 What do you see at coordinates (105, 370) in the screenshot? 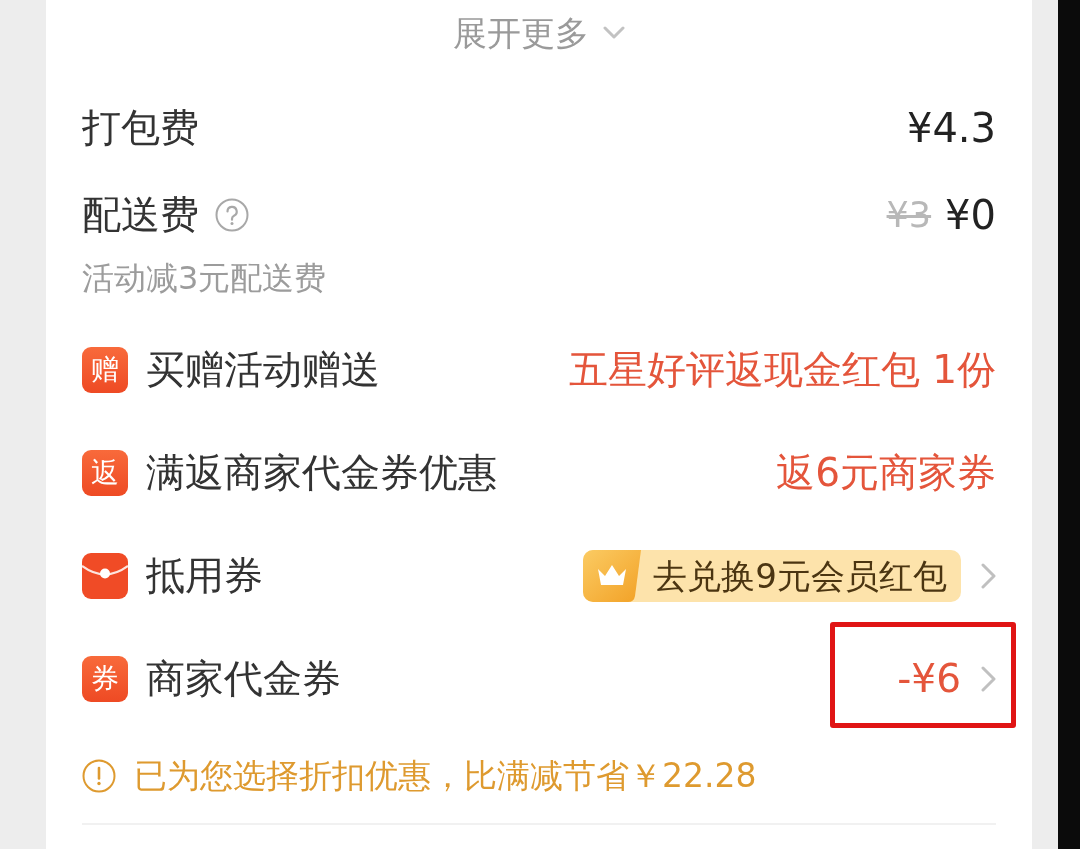
I see `promo-badge: 赠` at bounding box center [105, 370].